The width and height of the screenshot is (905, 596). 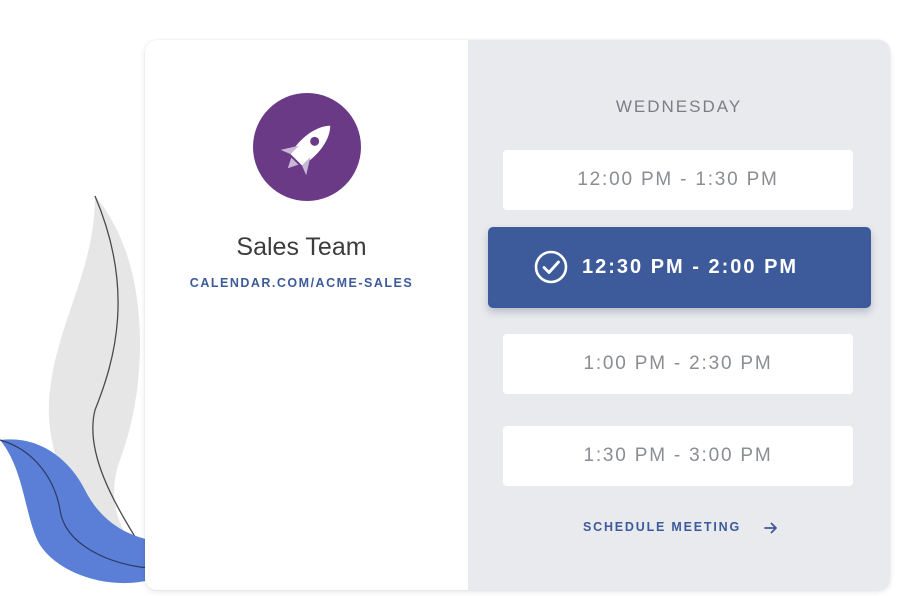 I want to click on schedule-meeting-label: SCHEDULE MEETING, so click(x=662, y=527).